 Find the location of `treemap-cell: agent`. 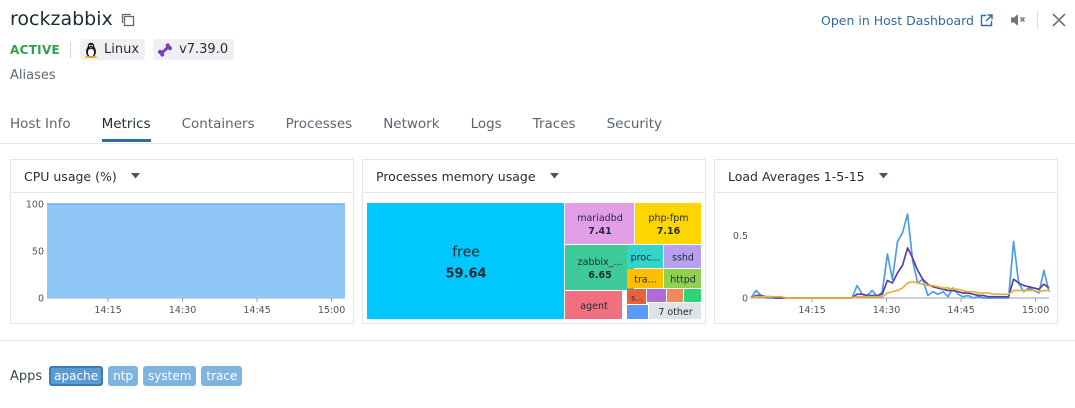

treemap-cell: agent is located at coordinates (593, 305).